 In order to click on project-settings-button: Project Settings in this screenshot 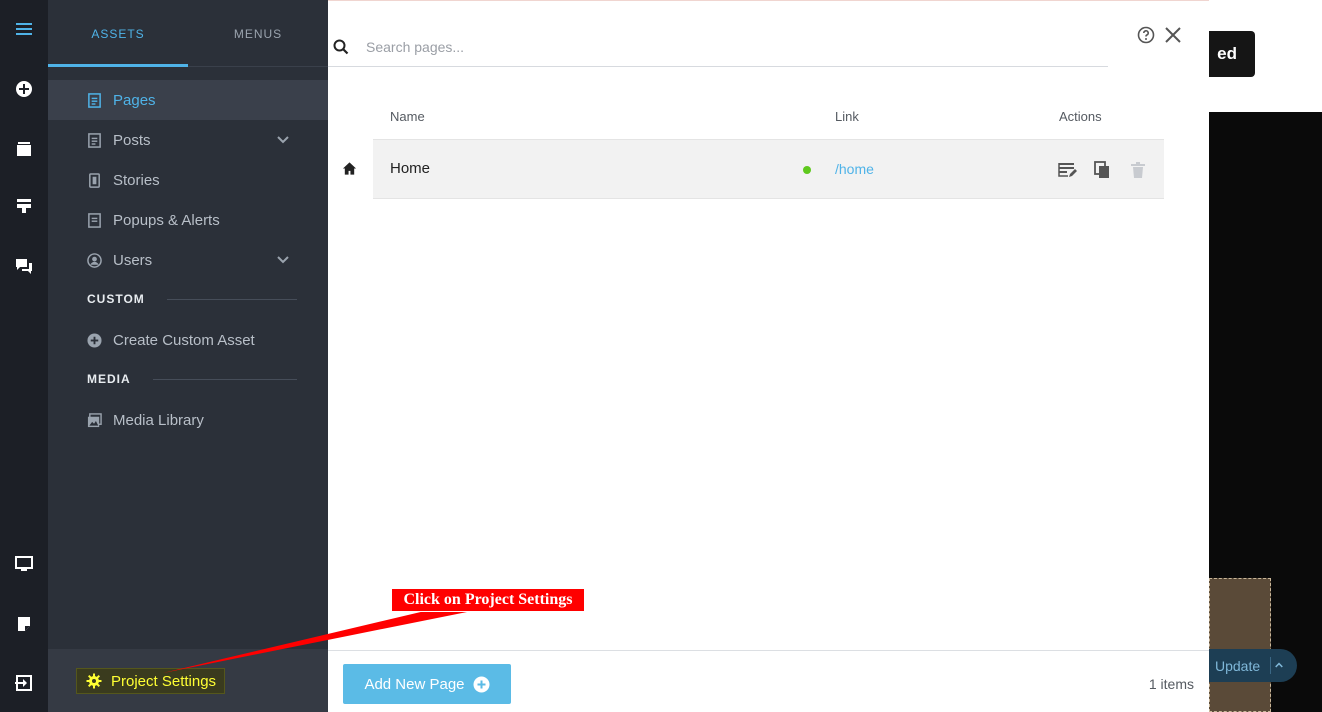, I will do `click(151, 681)`.